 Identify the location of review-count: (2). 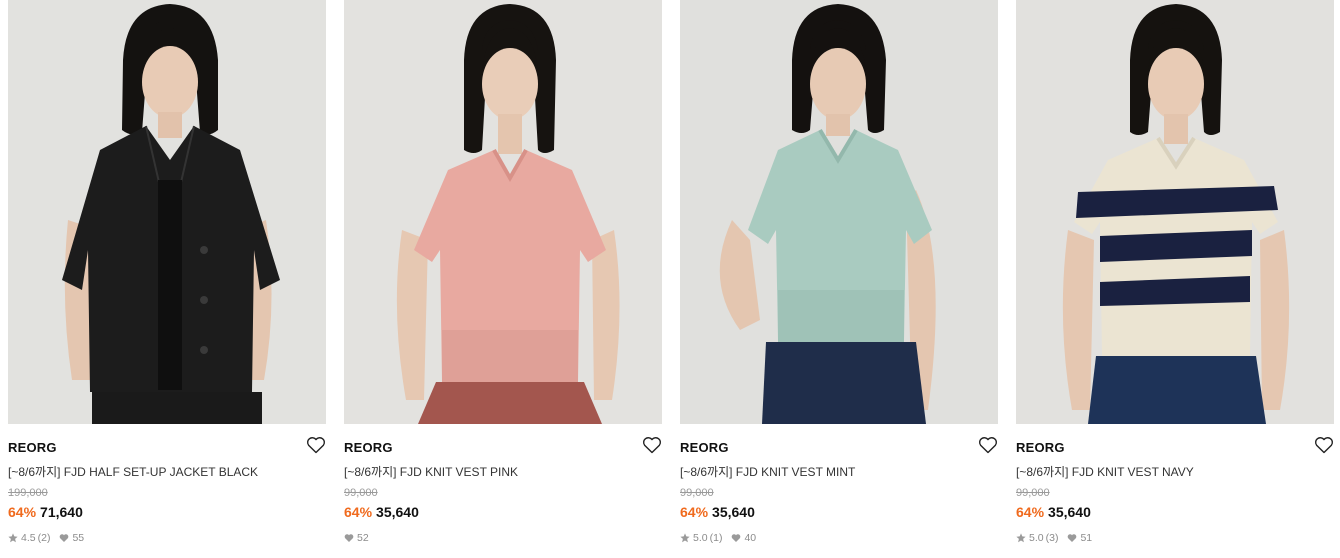
(44, 538).